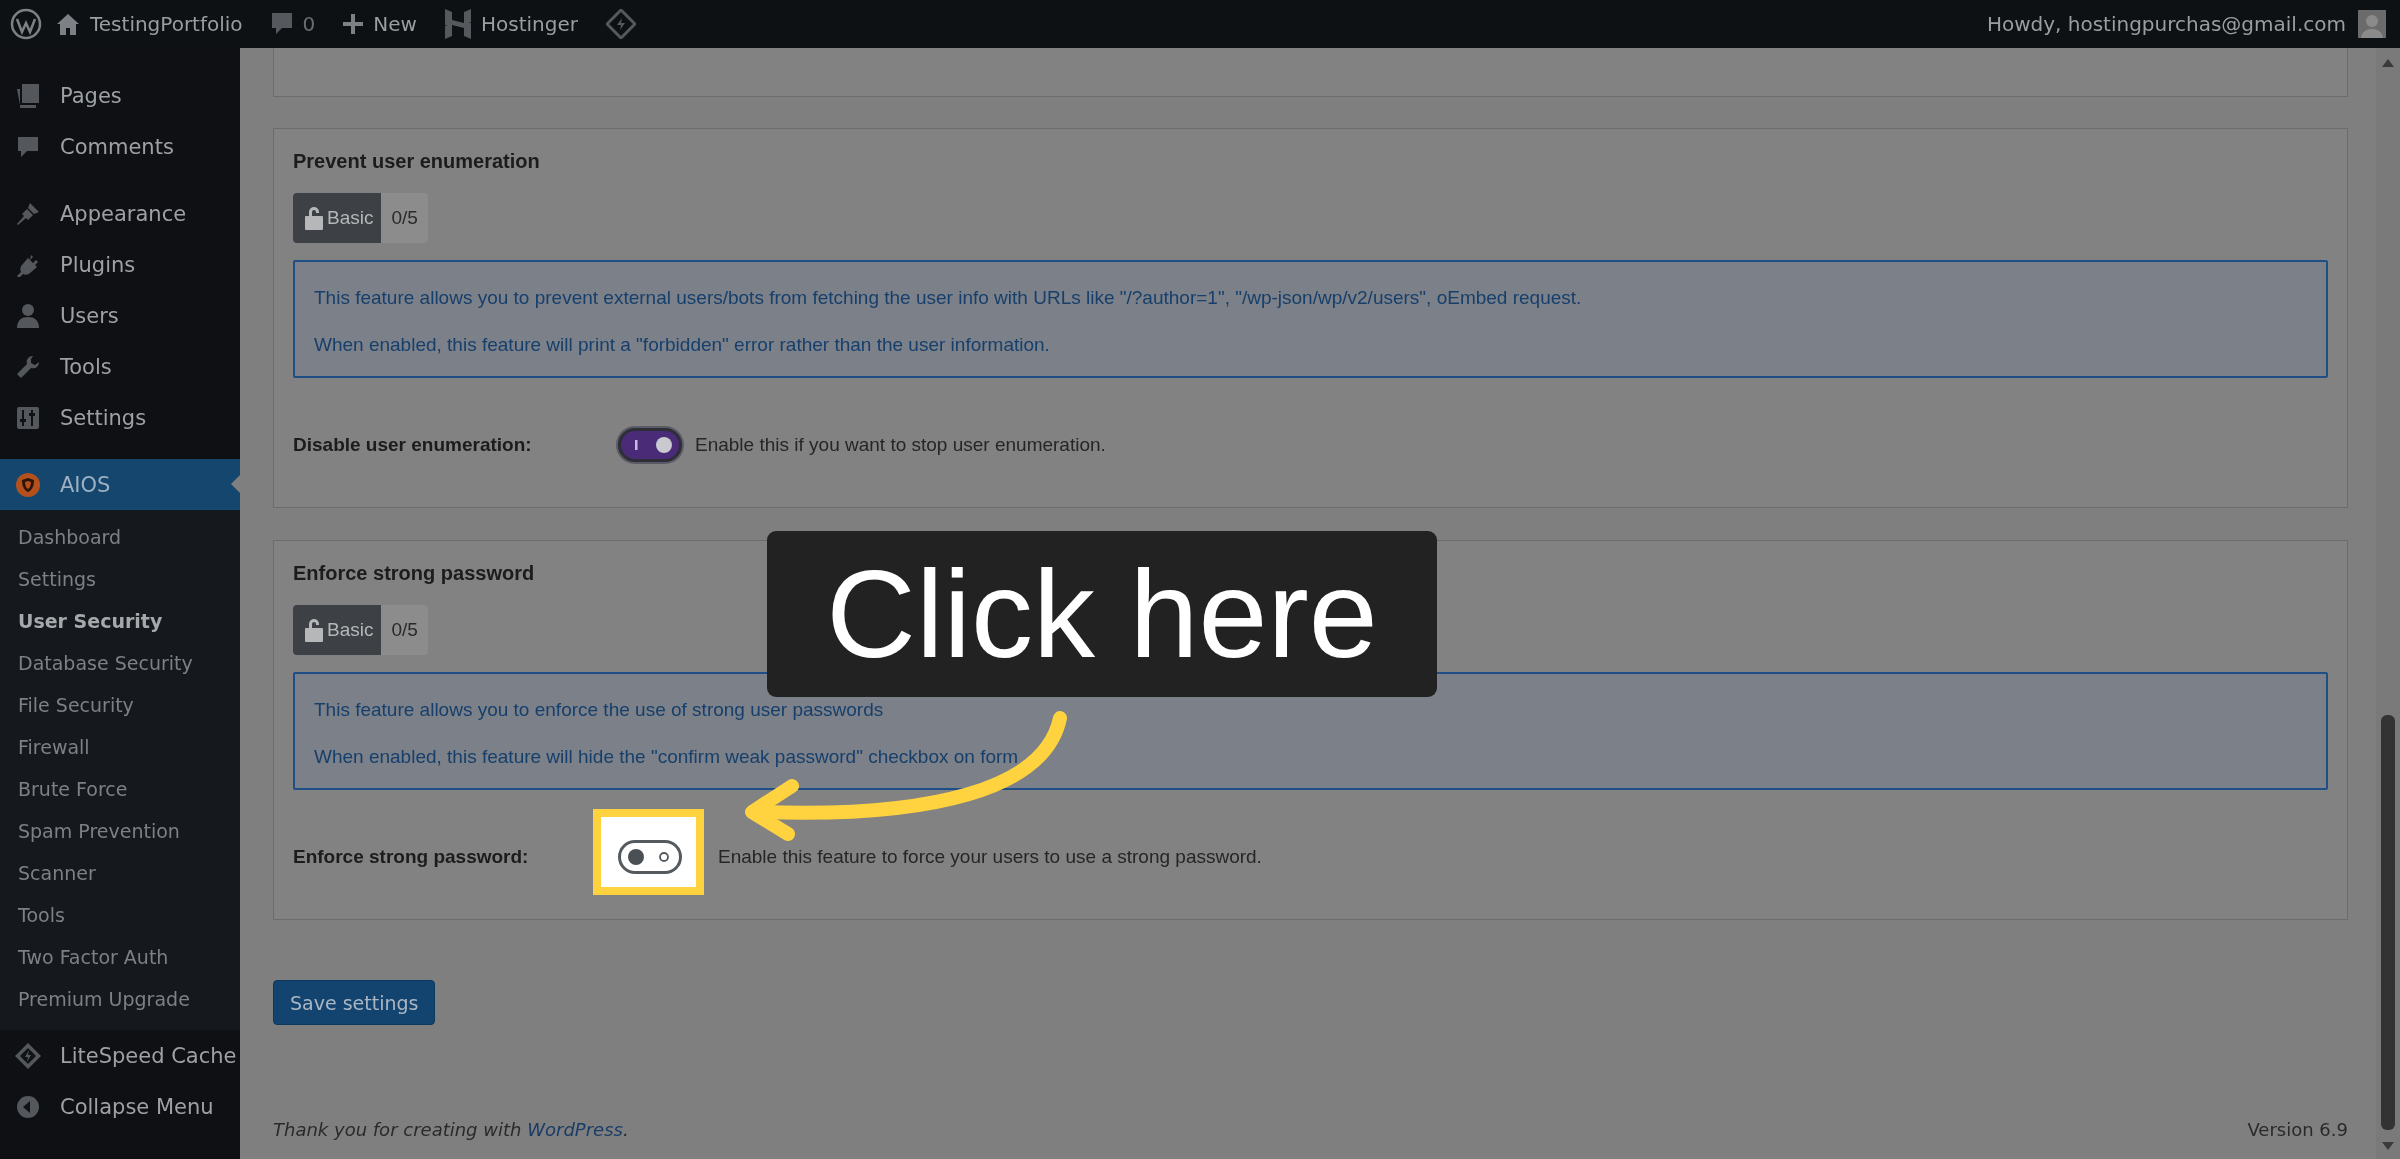 This screenshot has width=2400, height=1159. Describe the element at coordinates (28, 1106) in the screenshot. I see `collapse-icon` at that location.